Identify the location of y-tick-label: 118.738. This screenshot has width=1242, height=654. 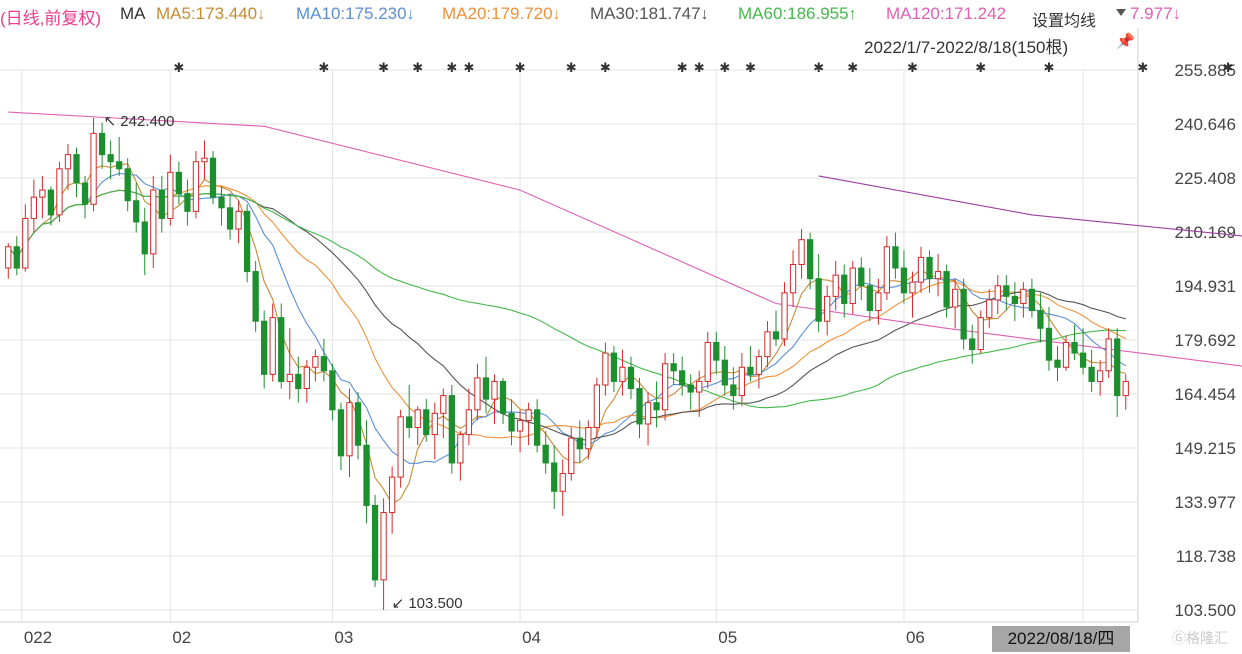
(1206, 556).